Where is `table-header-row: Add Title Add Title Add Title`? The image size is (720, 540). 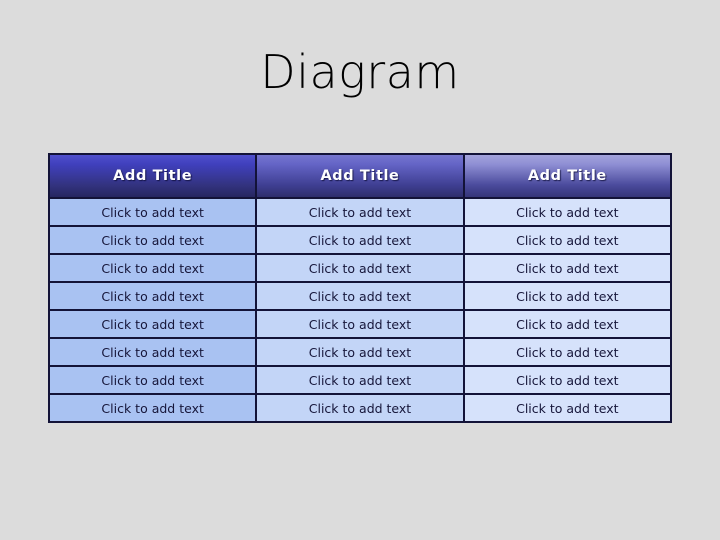 table-header-row: Add Title Add Title Add Title is located at coordinates (360, 176).